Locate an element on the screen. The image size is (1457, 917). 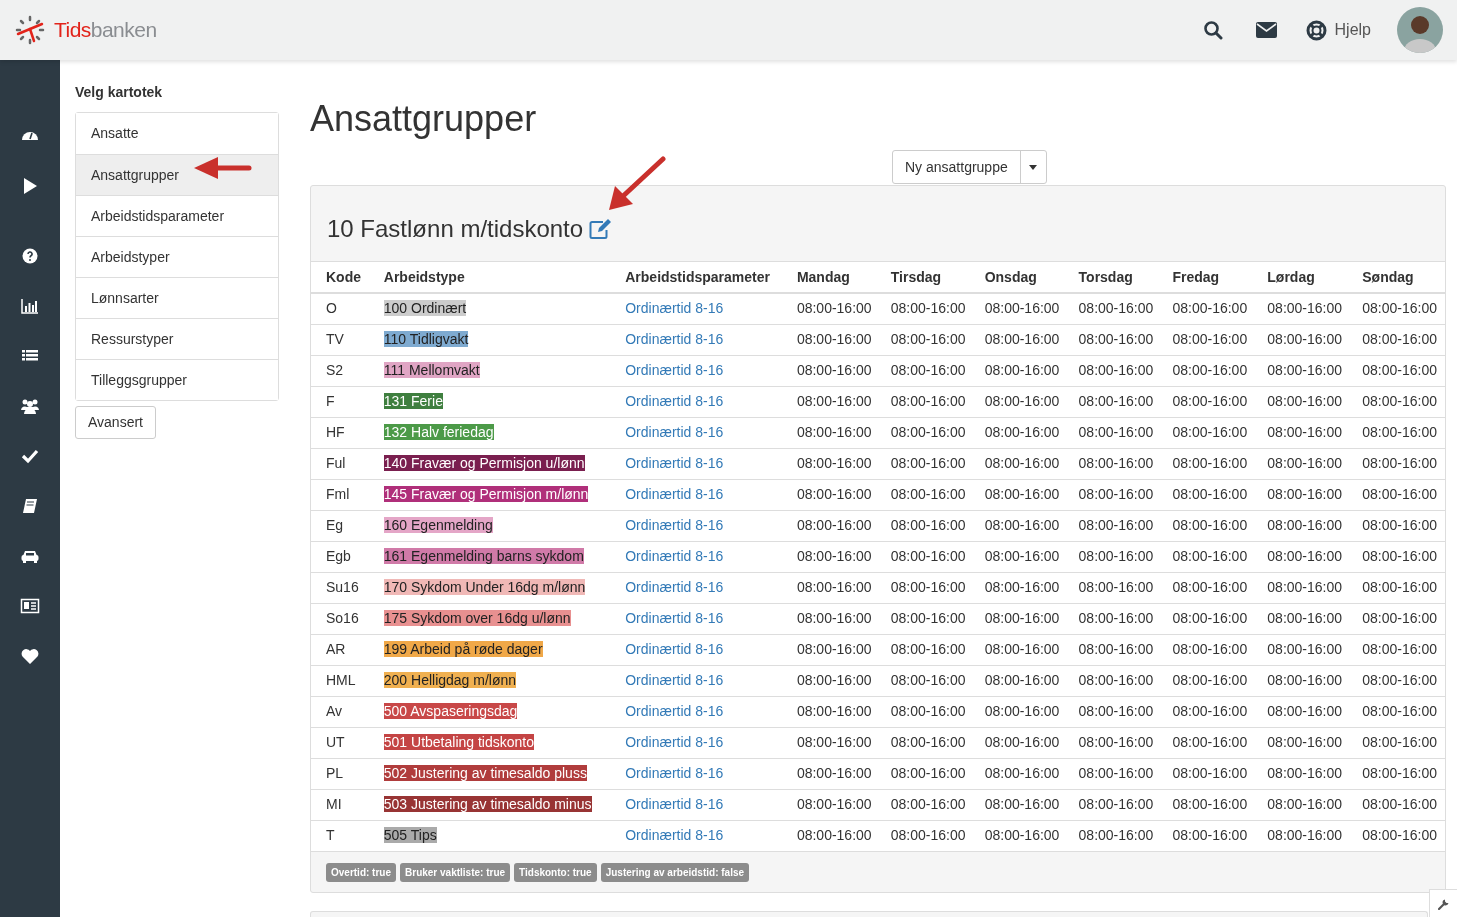
work-type-label: 132 Halv feriedag is located at coordinates (438, 432).